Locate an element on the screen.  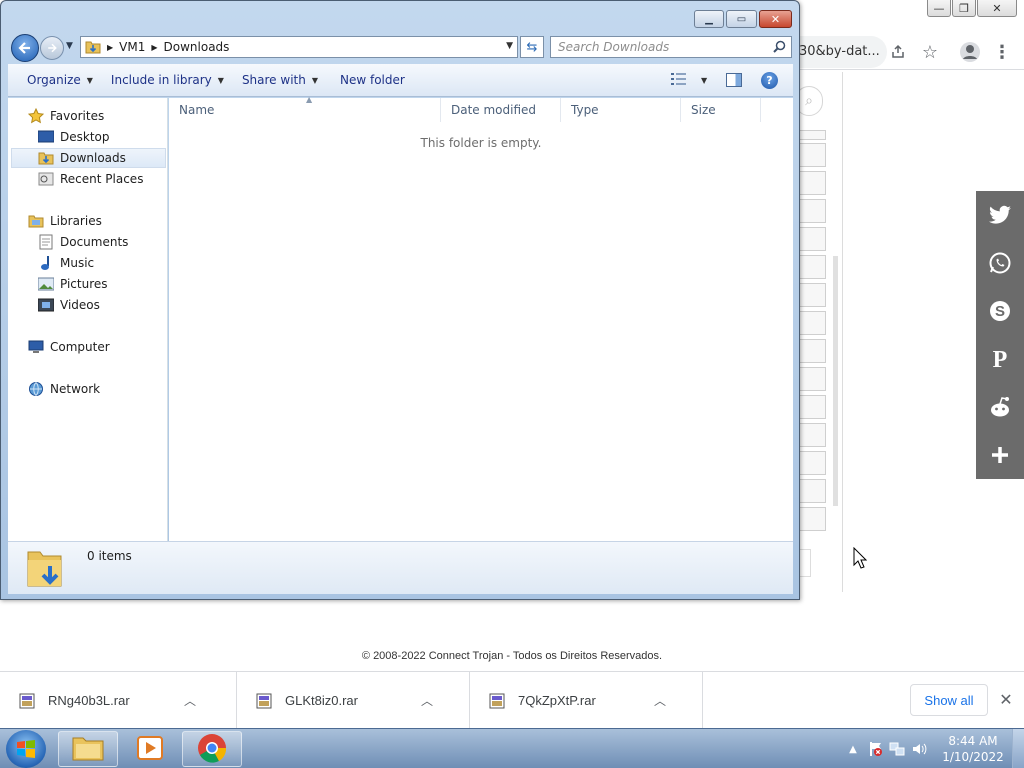
taskbar-explorer-button is located at coordinates (88, 749).